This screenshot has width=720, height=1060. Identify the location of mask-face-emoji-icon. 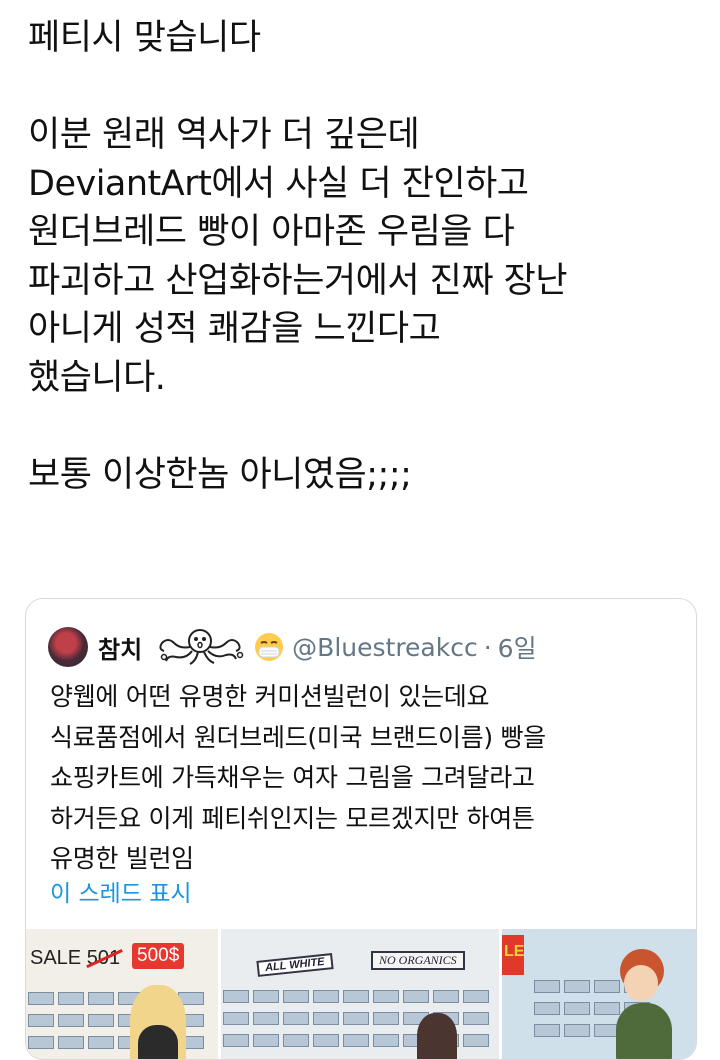
(269, 647).